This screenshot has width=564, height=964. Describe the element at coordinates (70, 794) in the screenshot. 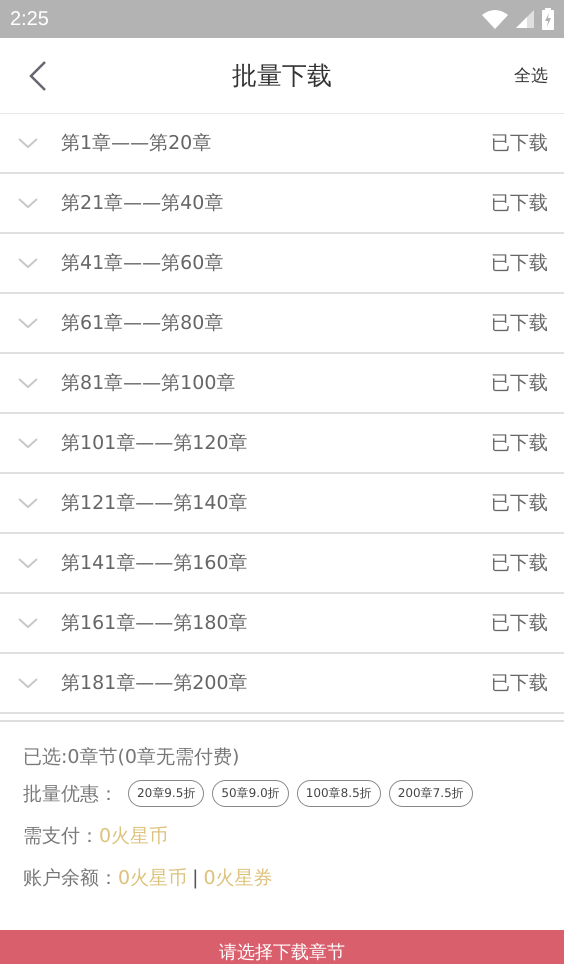

I see `discount-label: 批量优惠：` at that location.